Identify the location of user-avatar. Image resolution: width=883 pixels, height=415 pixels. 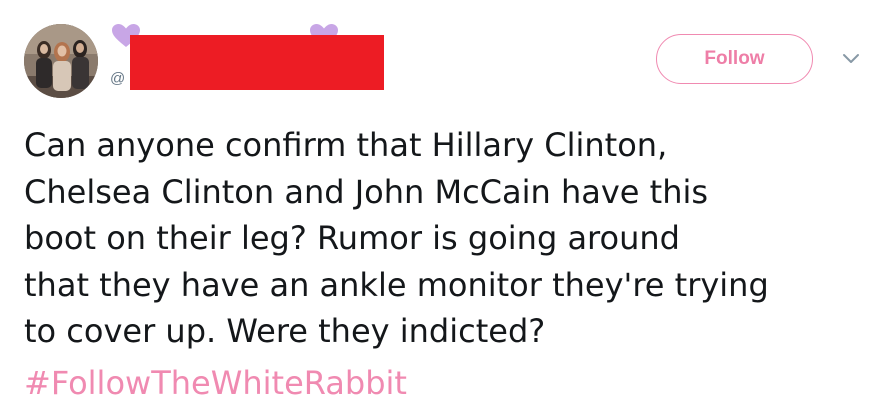
(61, 61).